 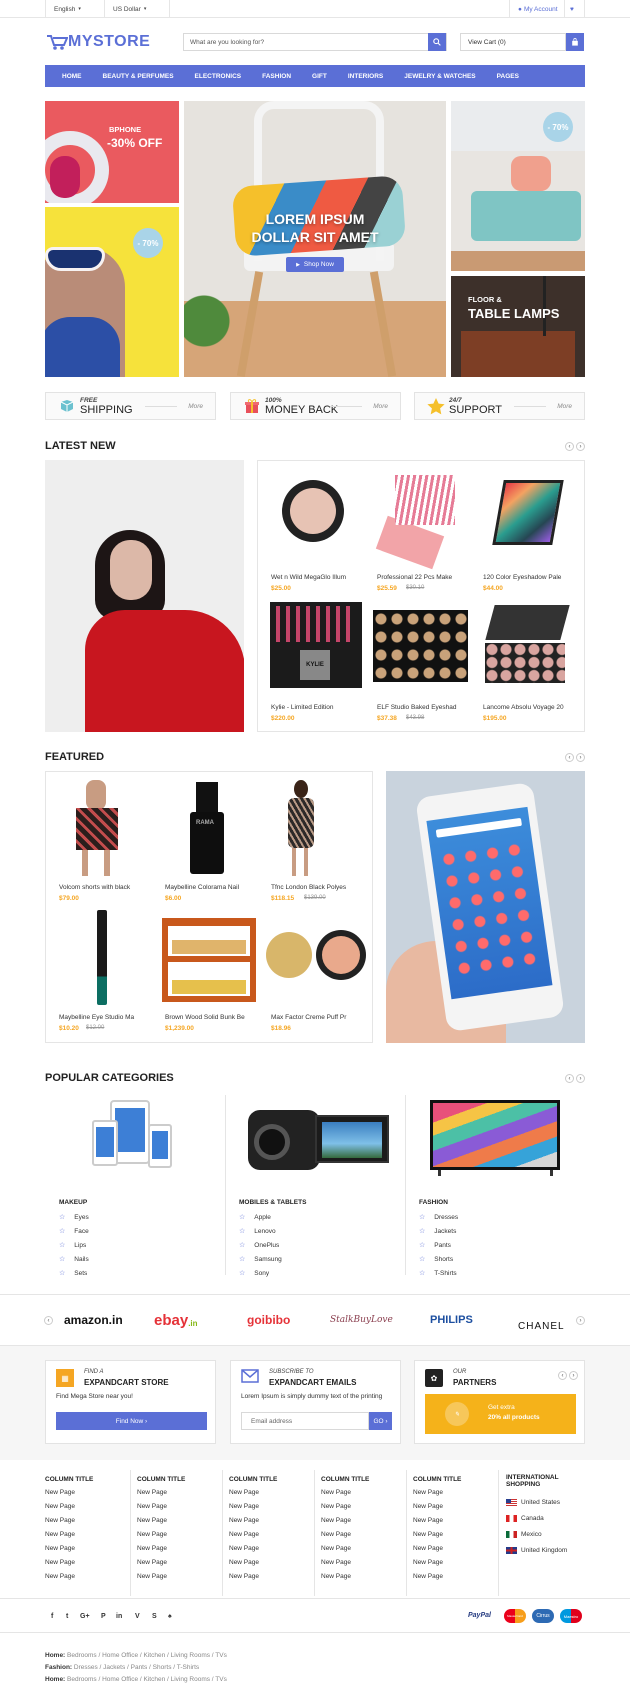 I want to click on brand-philips: PHILIPS, so click(x=451, y=1320).